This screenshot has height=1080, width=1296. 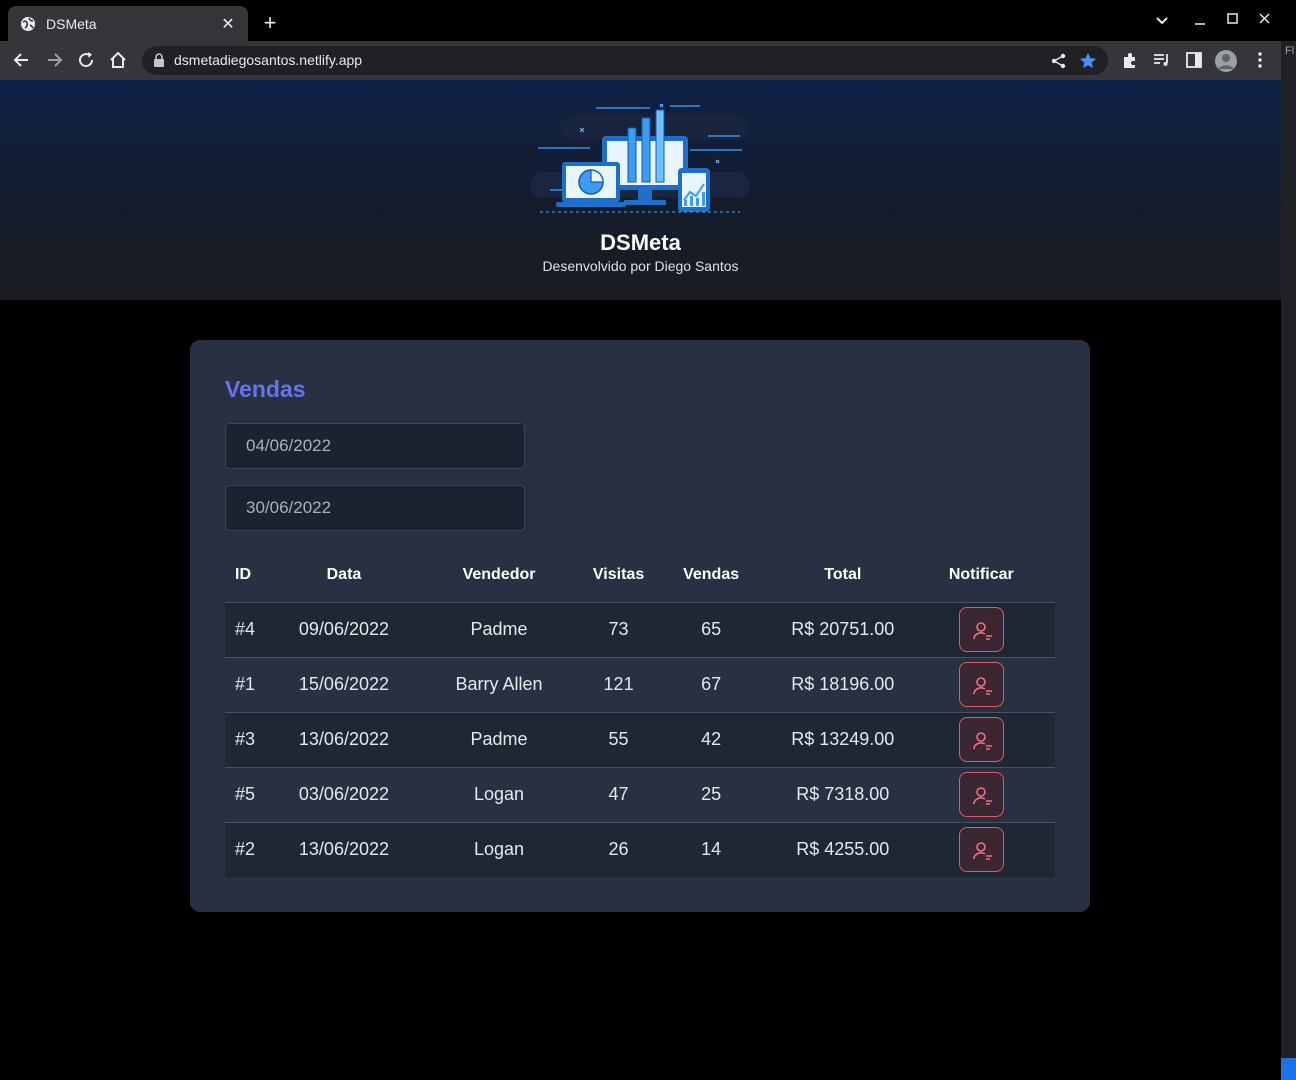 I want to click on side-panel-accent, so click(x=1288, y=1069).